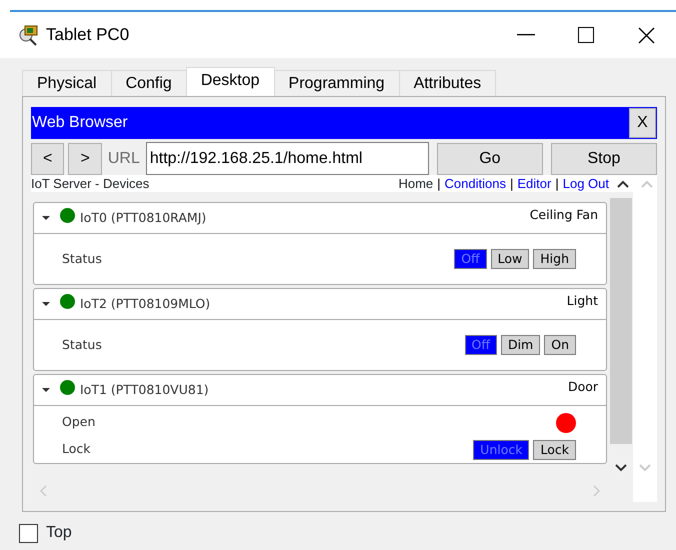 This screenshot has width=676, height=550. I want to click on go-button: Go, so click(489, 158).